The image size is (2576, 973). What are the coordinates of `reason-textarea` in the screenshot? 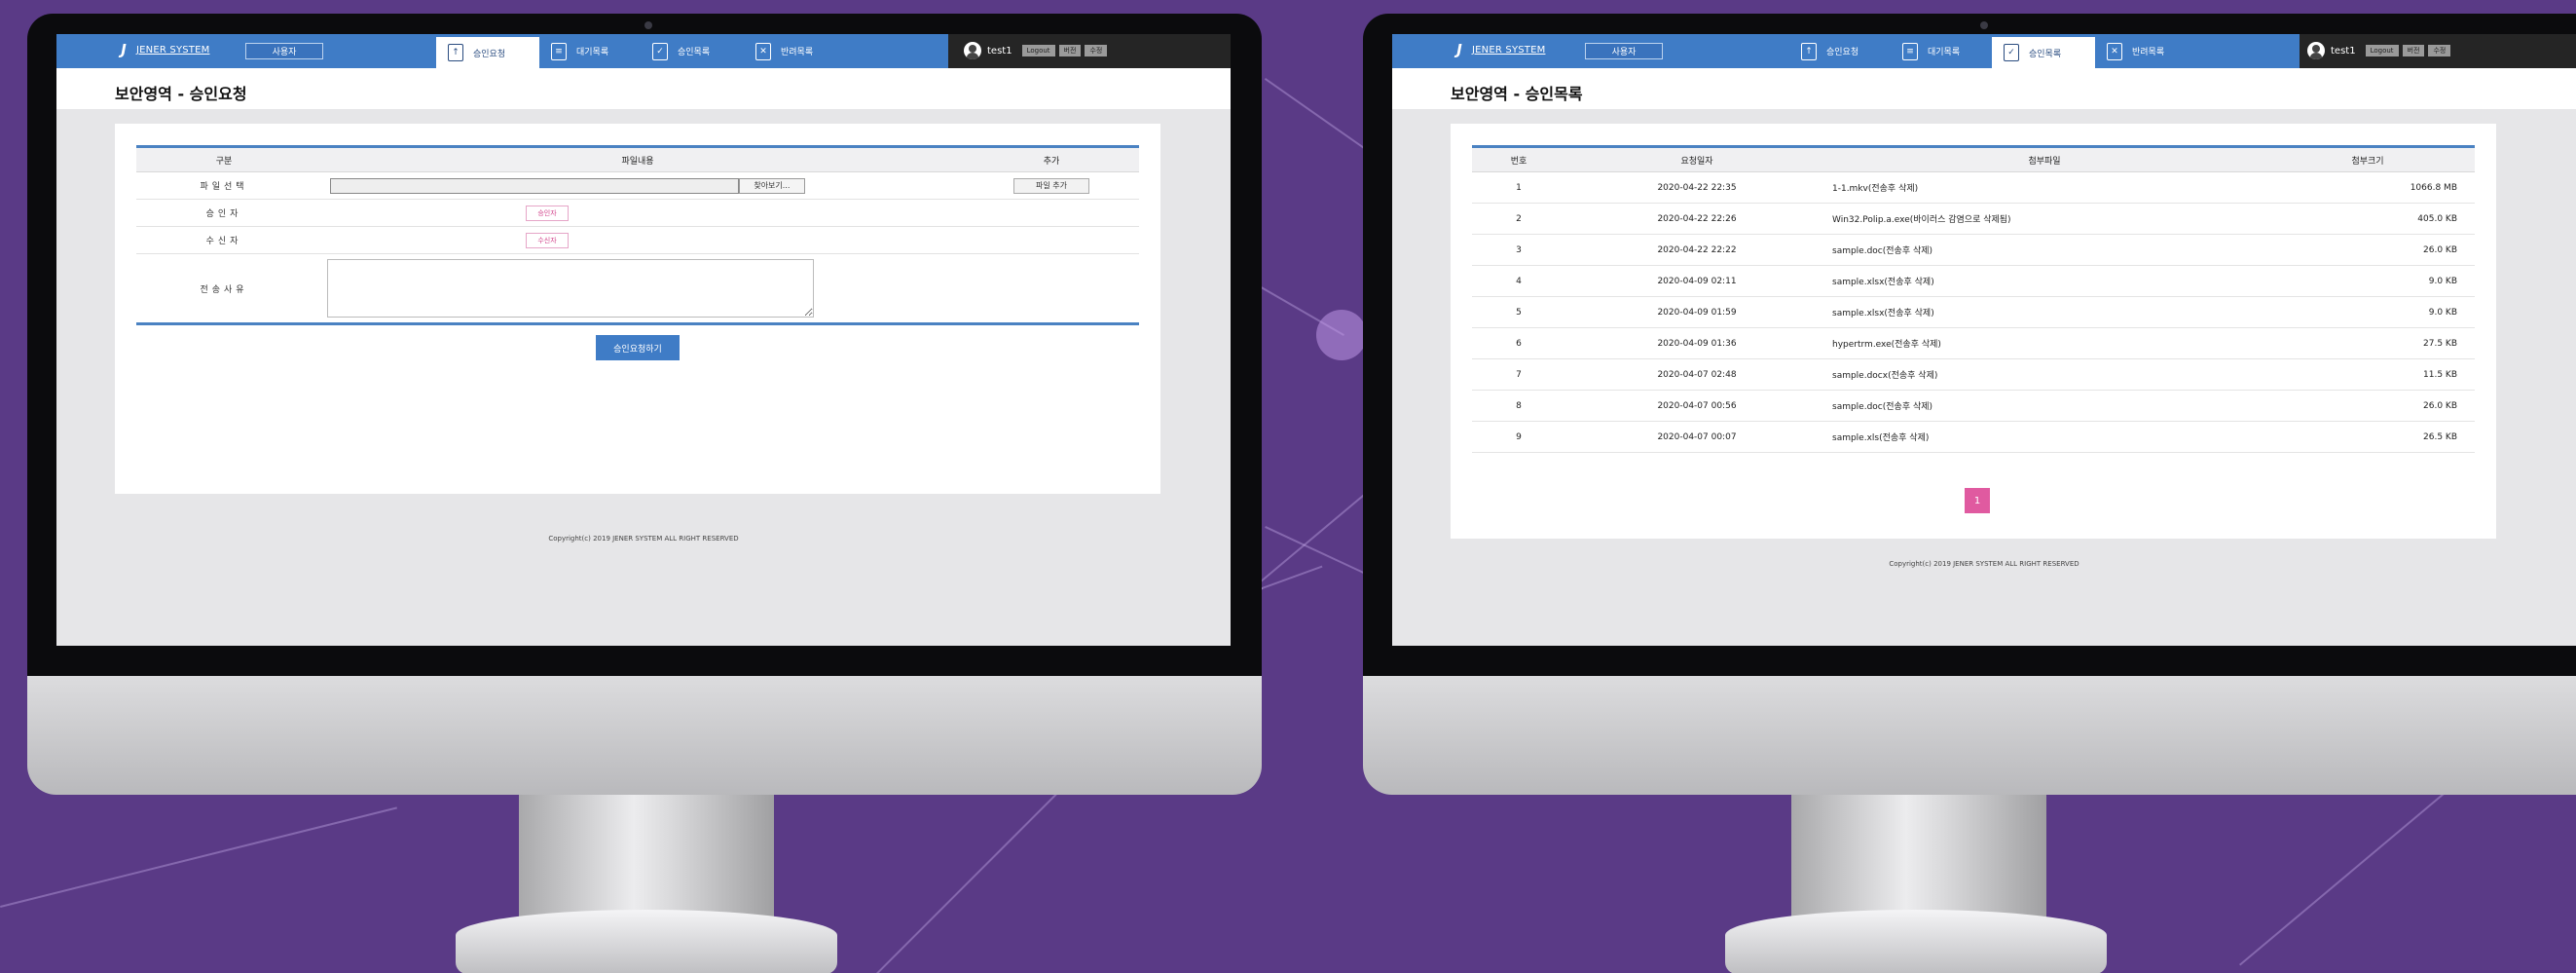 It's located at (570, 288).